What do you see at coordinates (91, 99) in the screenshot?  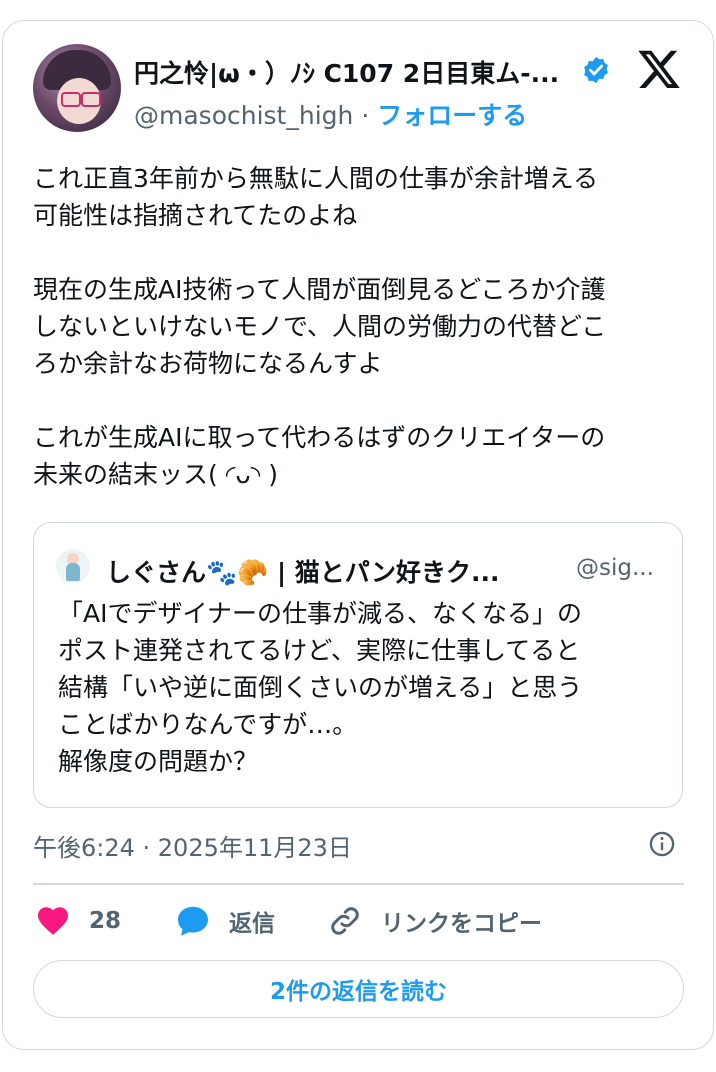 I see `avatar-glasses-right` at bounding box center [91, 99].